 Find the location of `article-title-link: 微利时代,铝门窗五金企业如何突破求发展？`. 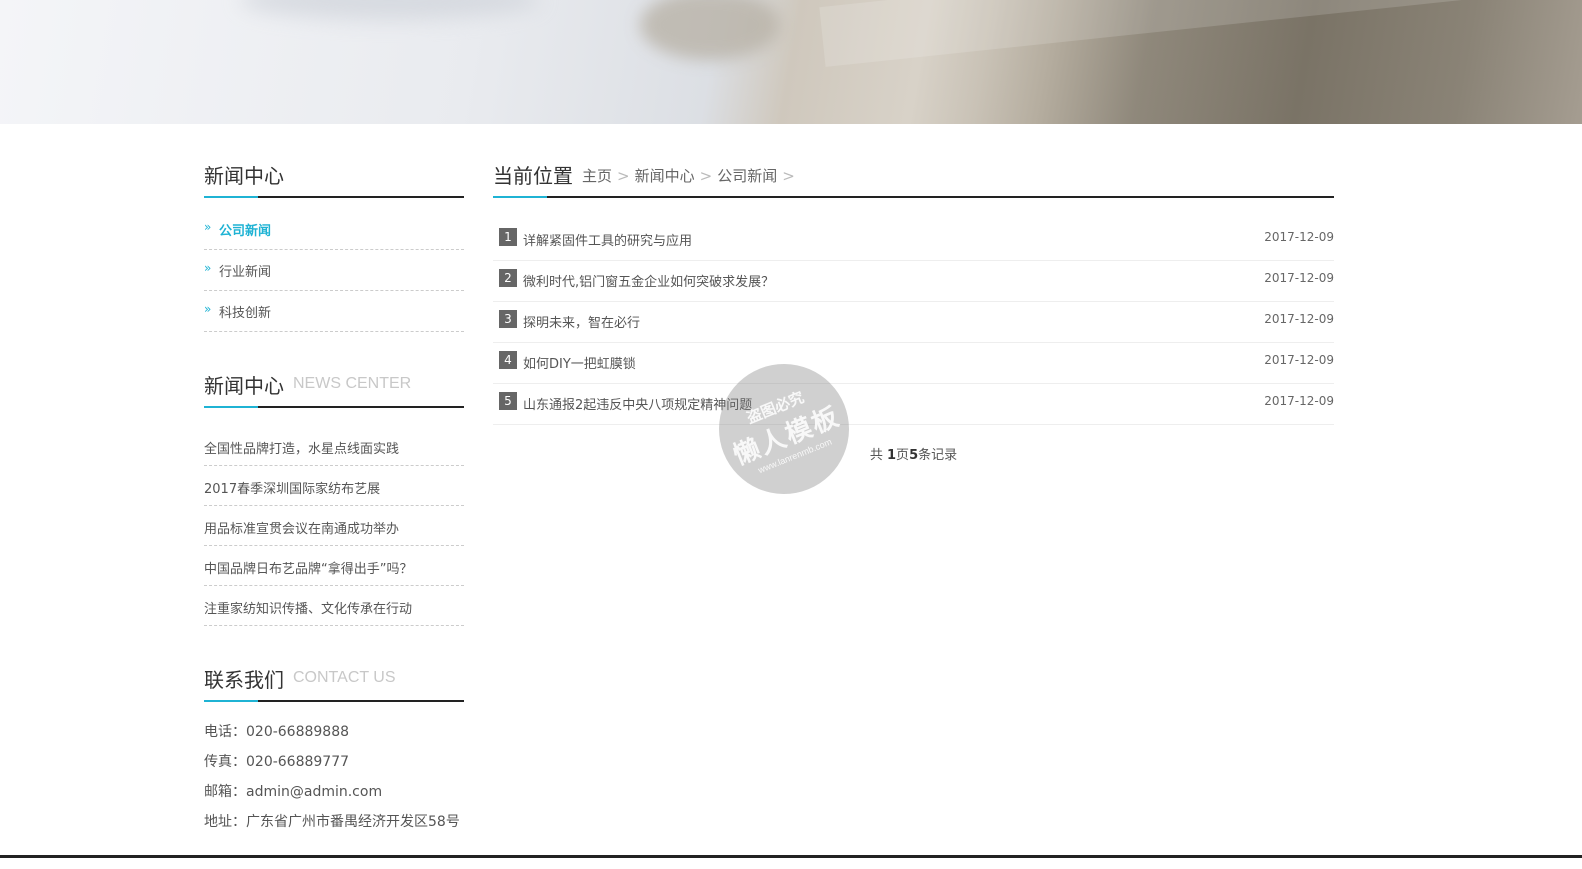

article-title-link: 微利时代,铝门窗五金企业如何突破求发展？ is located at coordinates (648, 280).